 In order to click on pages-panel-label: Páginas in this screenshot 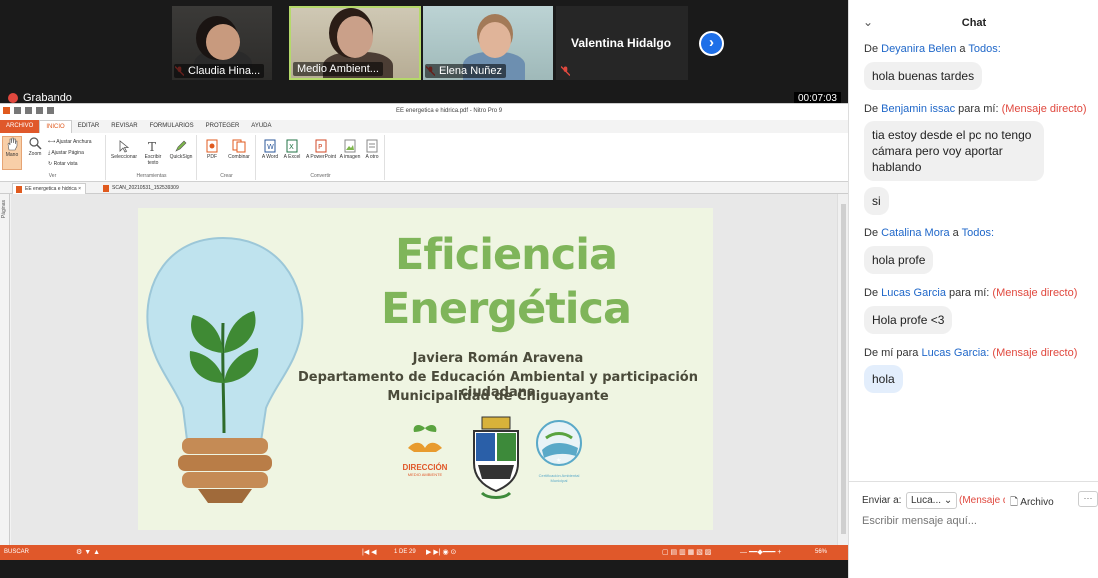, I will do `click(4, 209)`.